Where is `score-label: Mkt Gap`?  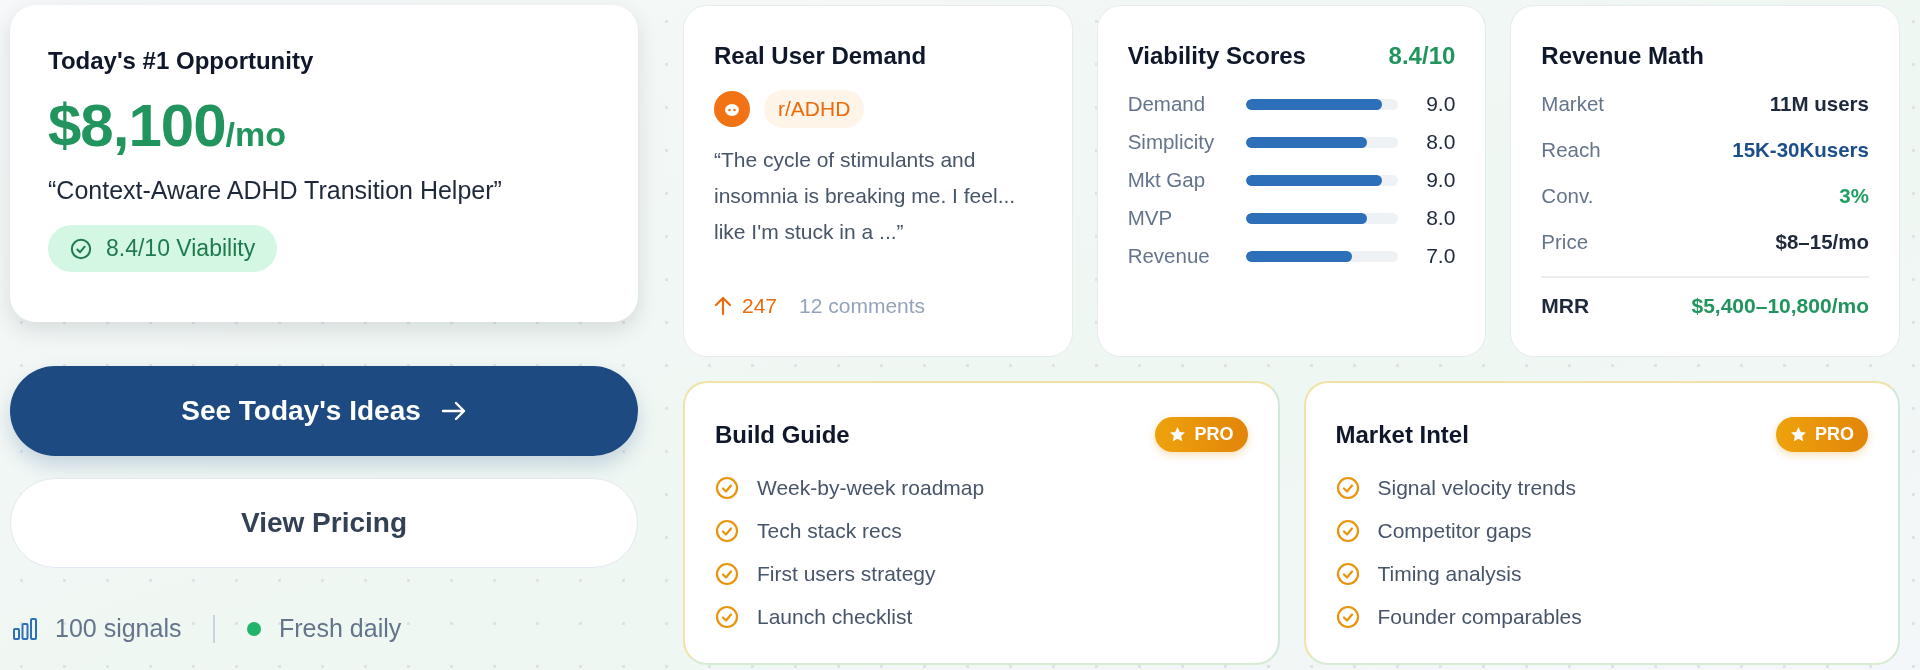
score-label: Mkt Gap is located at coordinates (1167, 180).